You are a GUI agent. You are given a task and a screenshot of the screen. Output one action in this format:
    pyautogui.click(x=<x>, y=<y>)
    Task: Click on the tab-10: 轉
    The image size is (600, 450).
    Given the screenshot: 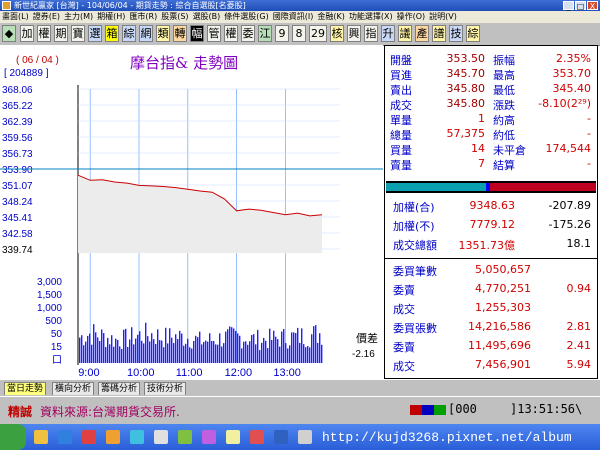 What is the action you would take?
    pyautogui.click(x=180, y=33)
    